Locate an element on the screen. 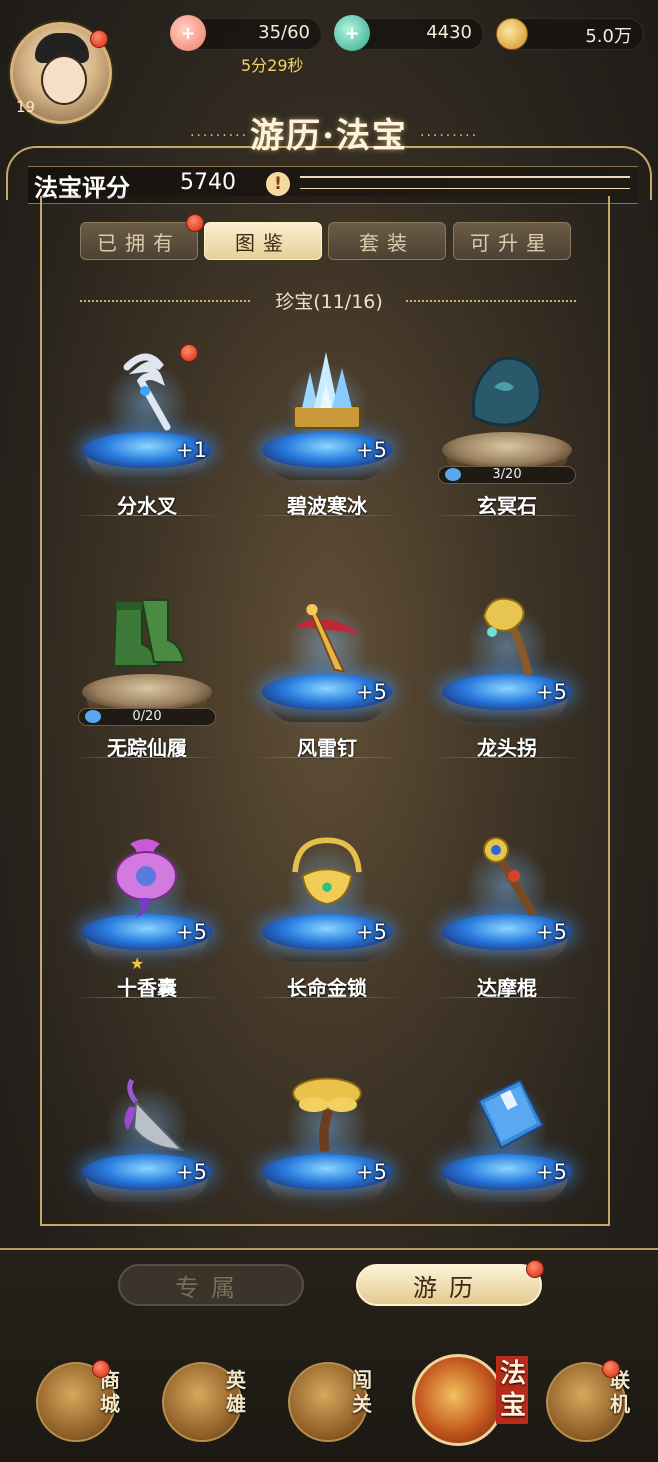 The width and height of the screenshot is (658, 1462). nav-stages: 闯关 is located at coordinates (331, 1403).